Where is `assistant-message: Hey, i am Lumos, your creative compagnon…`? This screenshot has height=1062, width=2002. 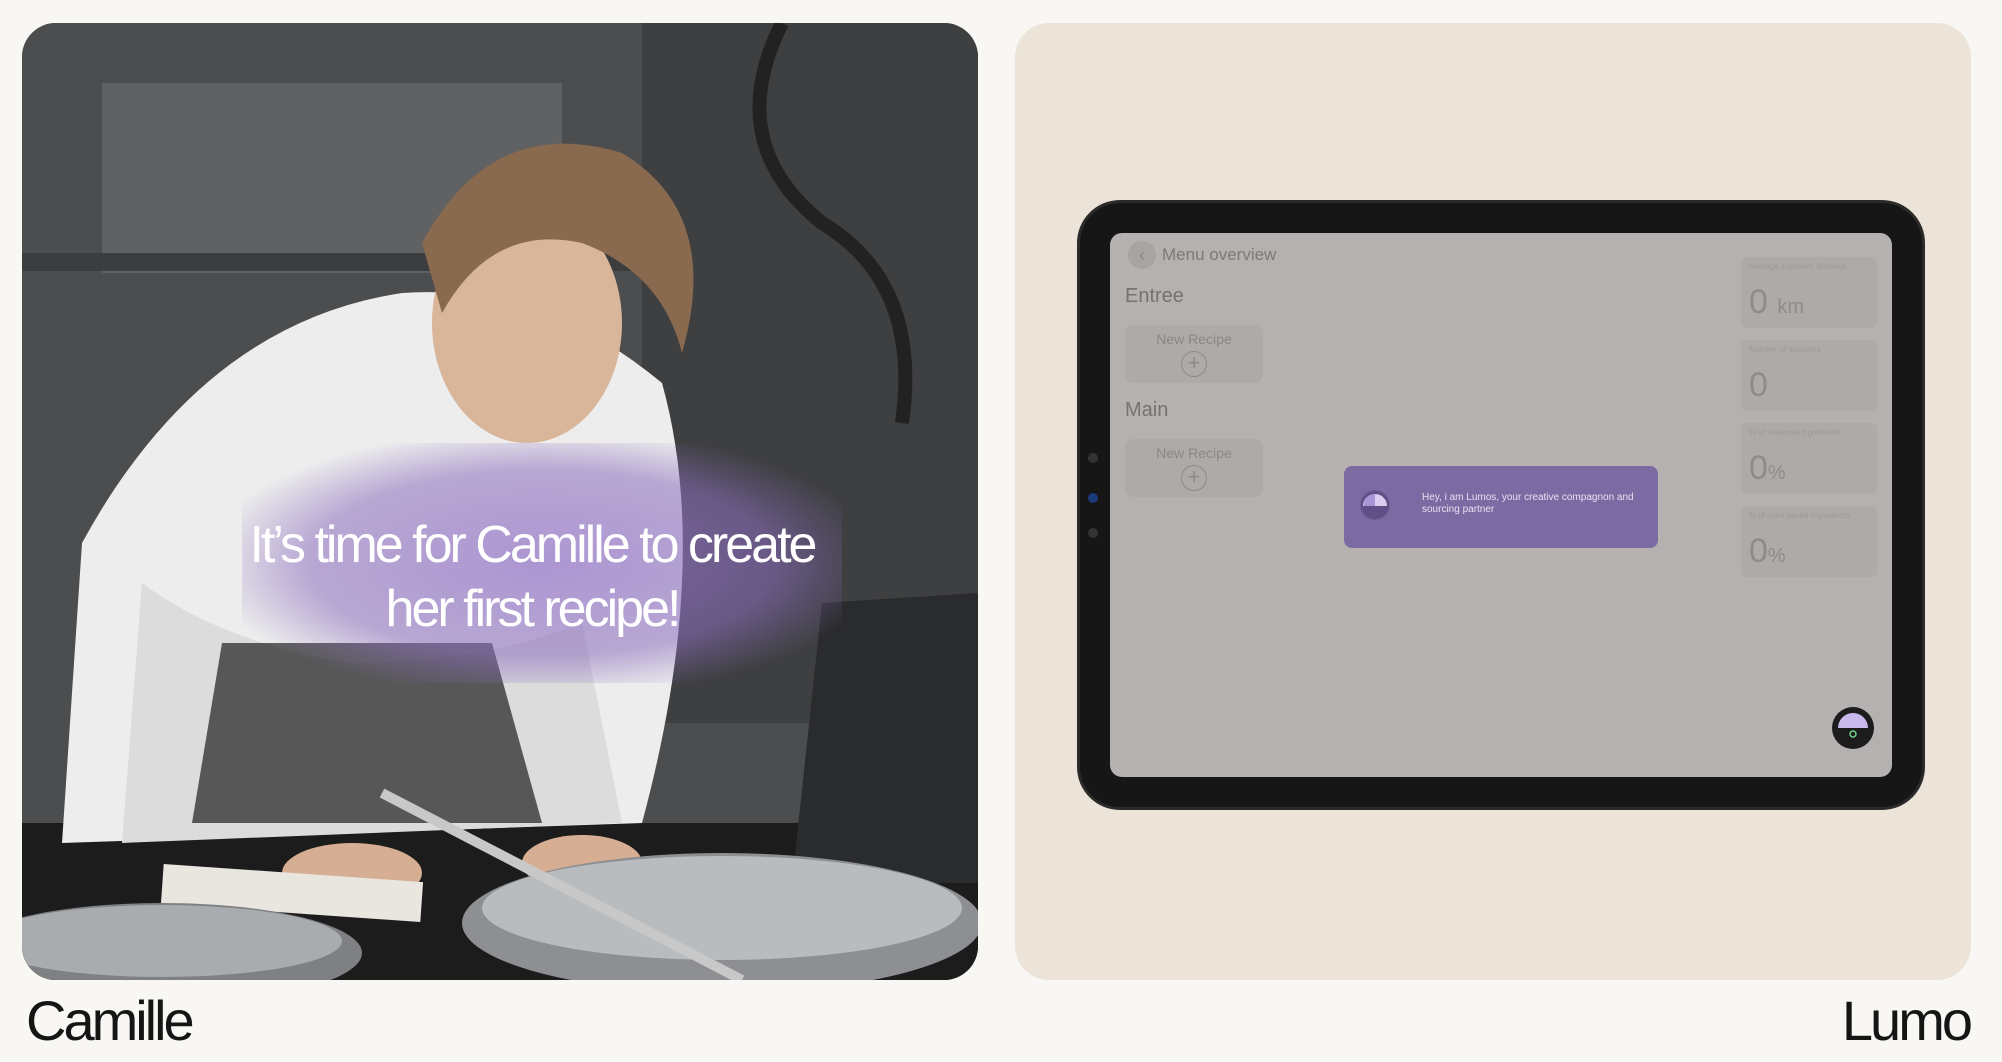
assistant-message: Hey, i am Lumos, your creative compagnon… is located at coordinates (1528, 503).